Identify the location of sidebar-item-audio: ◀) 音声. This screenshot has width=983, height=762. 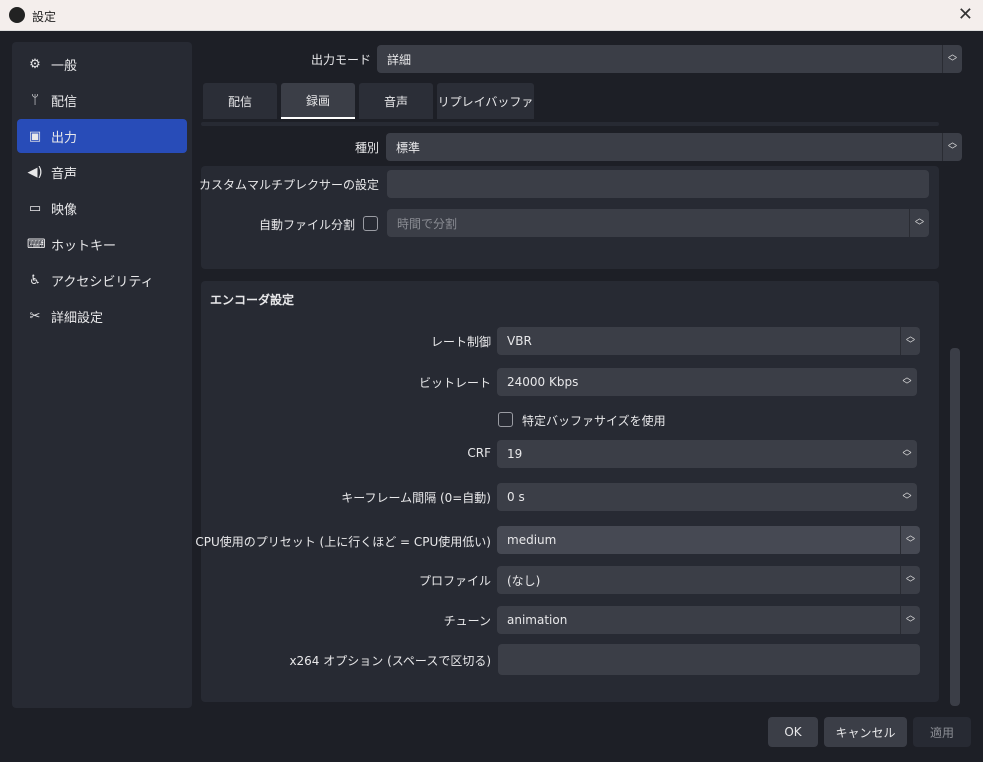
(102, 172).